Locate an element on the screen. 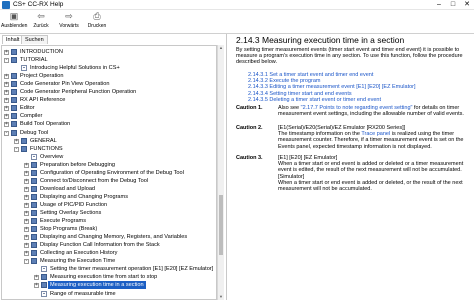 Image resolution: width=474 pixels, height=300 pixels. caution-link: Trace panel is located at coordinates (375, 134).